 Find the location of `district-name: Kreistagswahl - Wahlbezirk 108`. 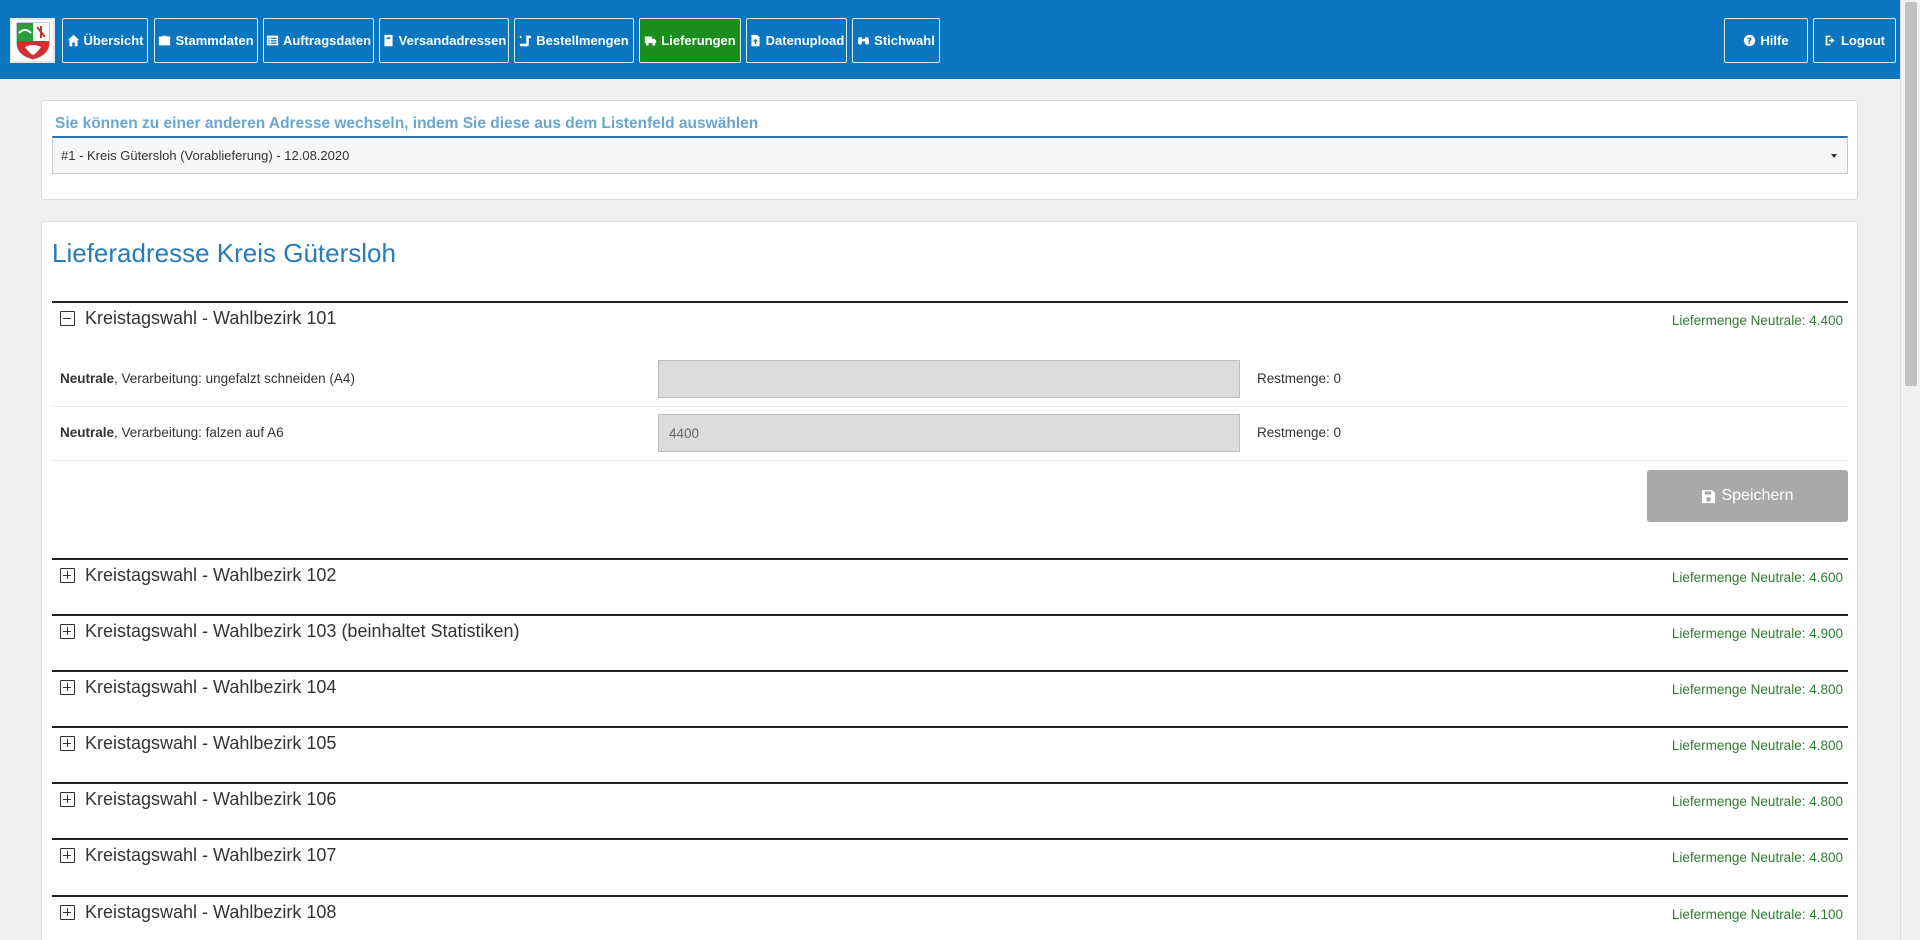

district-name: Kreistagswahl - Wahlbezirk 108 is located at coordinates (211, 912).